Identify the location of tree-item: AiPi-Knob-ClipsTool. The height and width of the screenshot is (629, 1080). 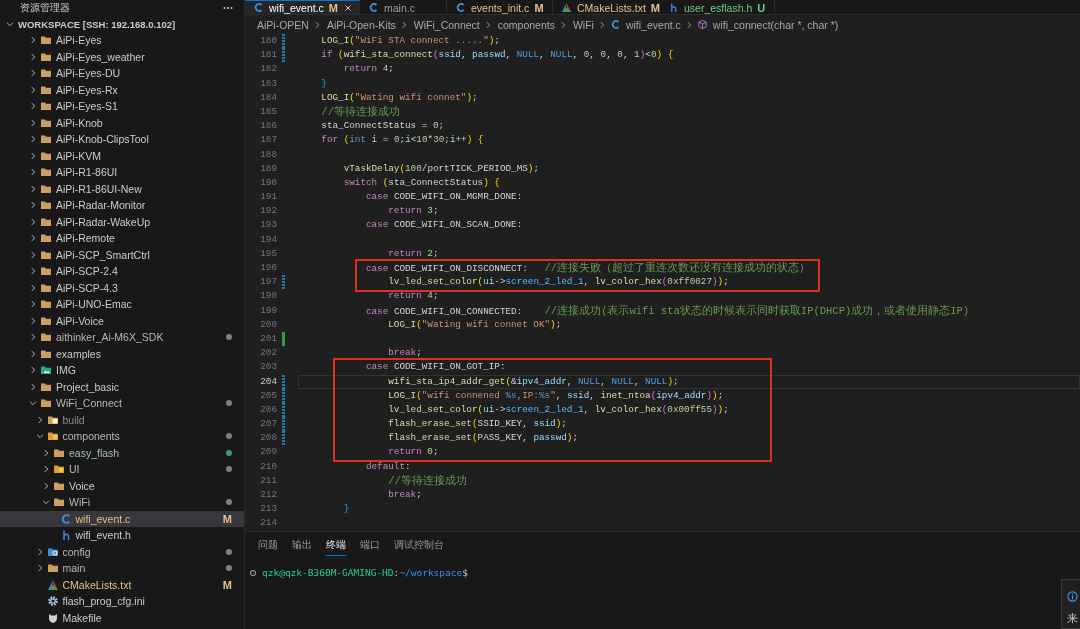
(122, 139).